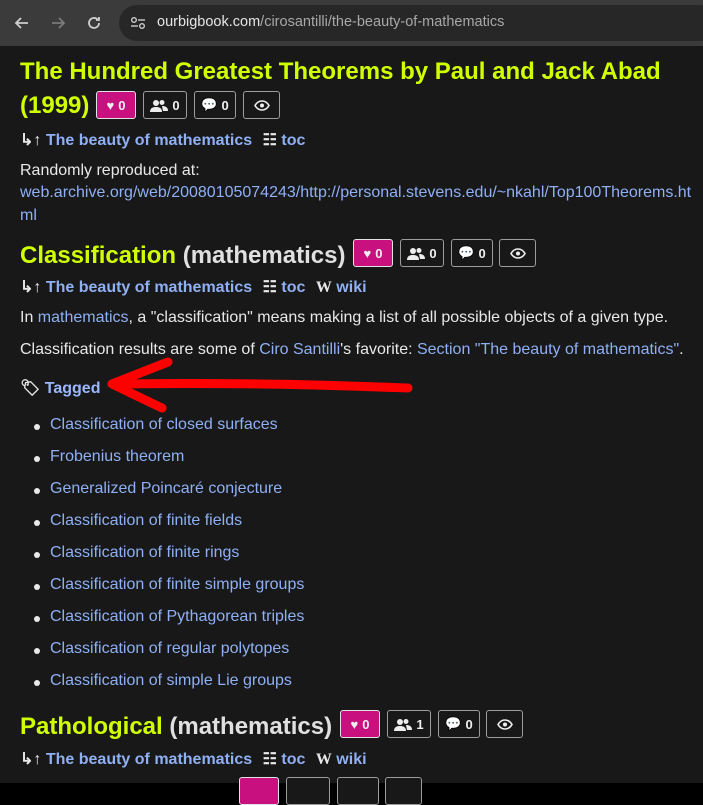  Describe the element at coordinates (259, 791) in the screenshot. I see `like-button` at that location.